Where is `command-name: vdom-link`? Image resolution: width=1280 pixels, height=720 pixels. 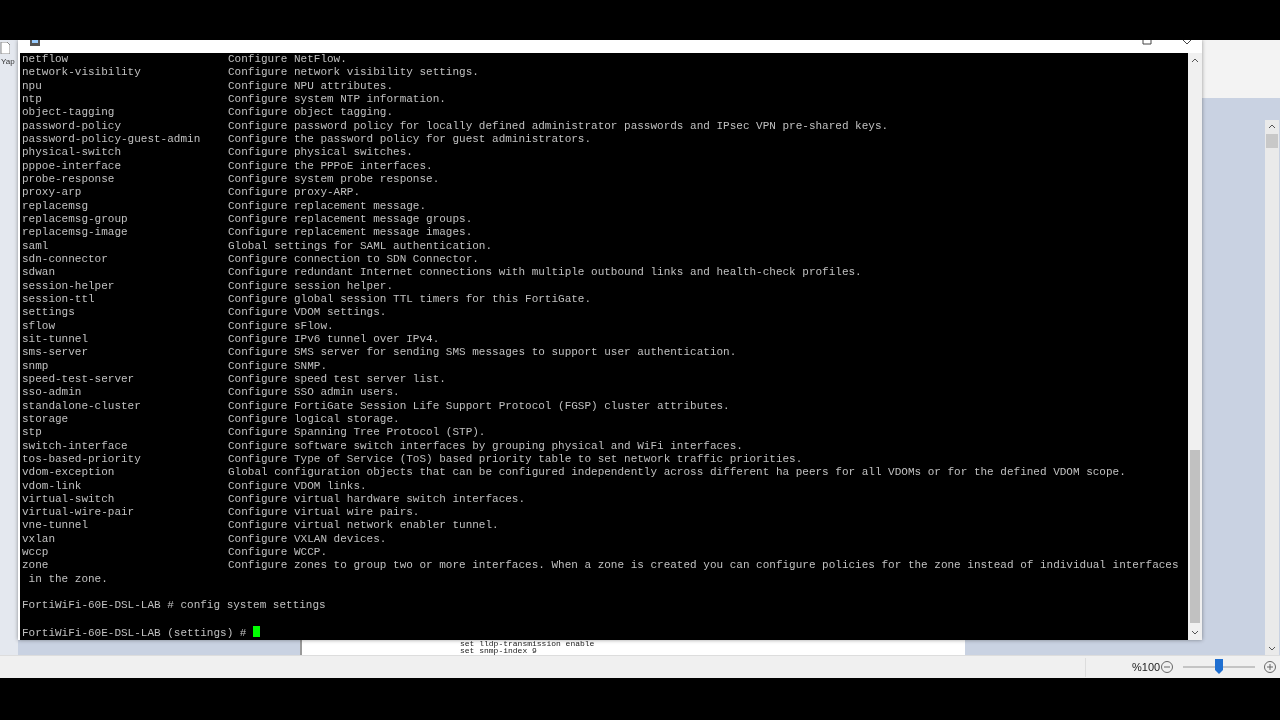 command-name: vdom-link is located at coordinates (52, 486).